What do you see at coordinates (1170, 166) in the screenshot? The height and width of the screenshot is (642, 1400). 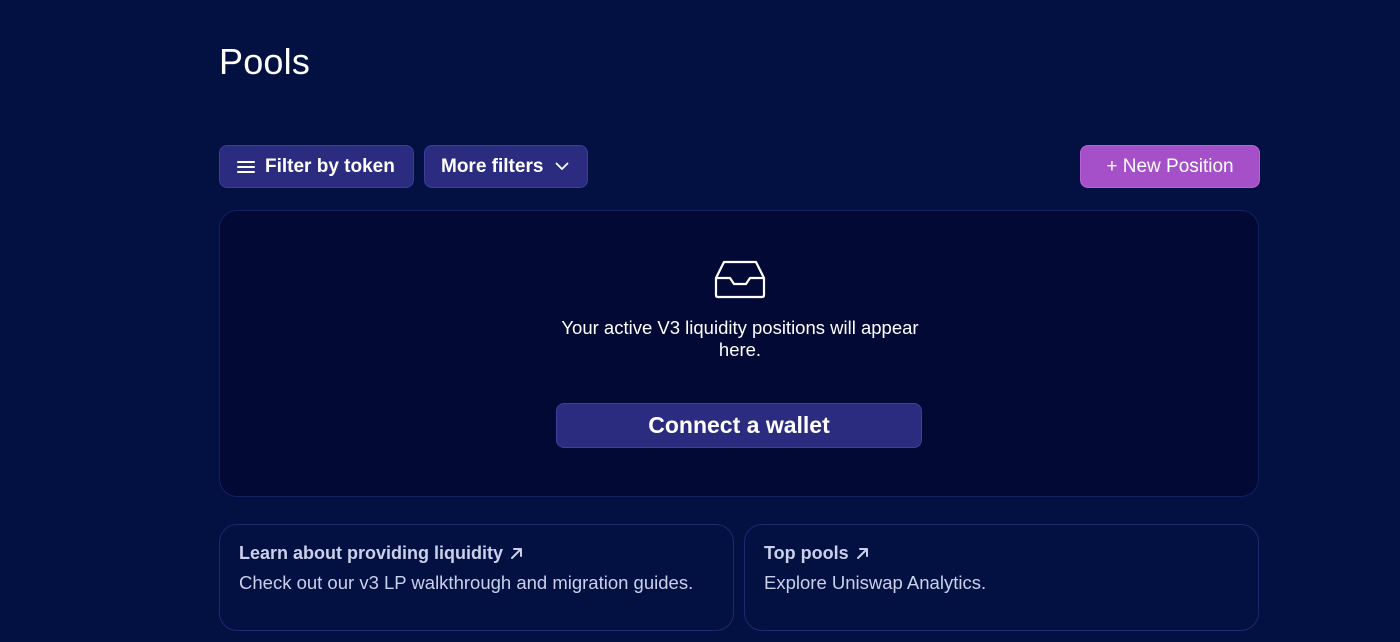 I see `new-position-button: + New Position` at bounding box center [1170, 166].